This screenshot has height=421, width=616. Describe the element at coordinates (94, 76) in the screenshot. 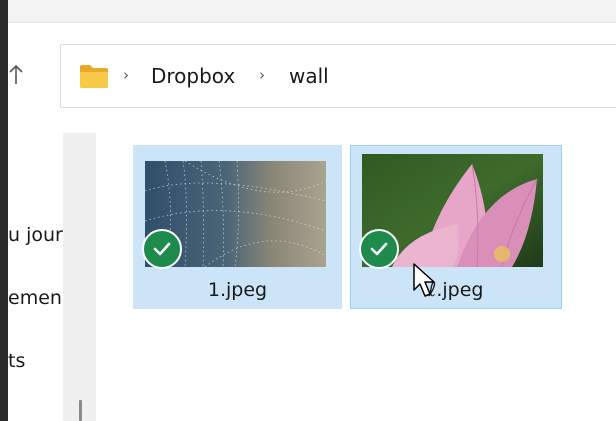

I see `folder-icon` at that location.